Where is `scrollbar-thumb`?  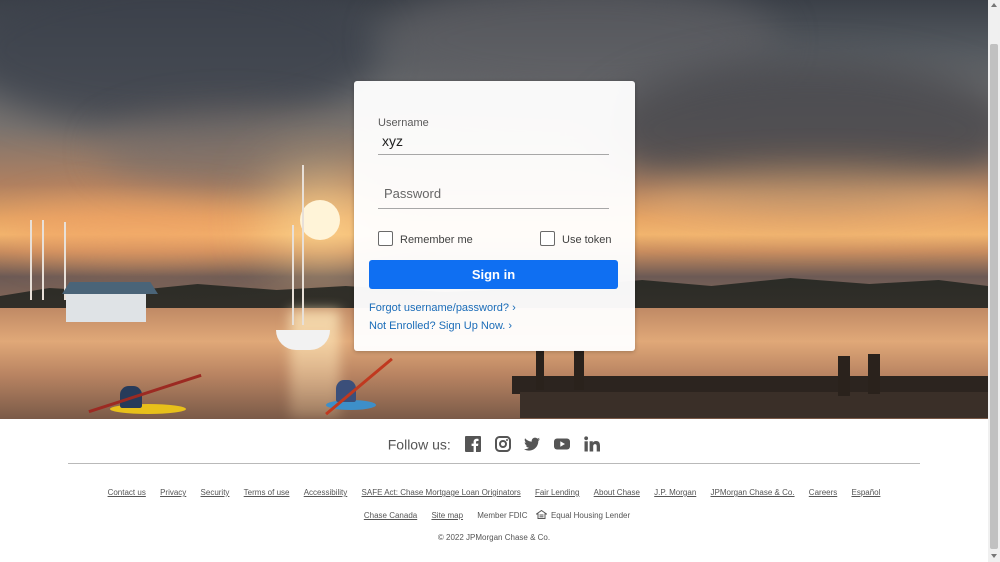 scrollbar-thumb is located at coordinates (994, 296).